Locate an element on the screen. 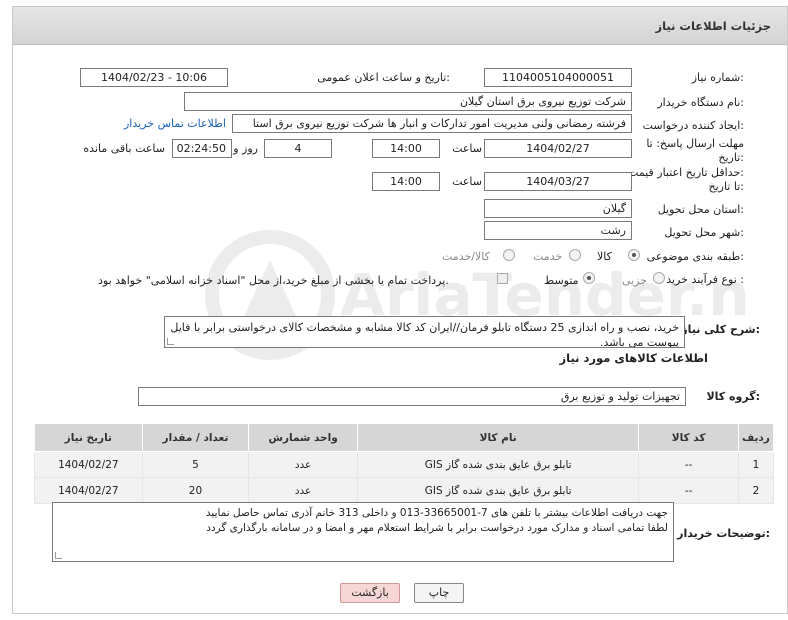  days-field: 4 is located at coordinates (298, 148).